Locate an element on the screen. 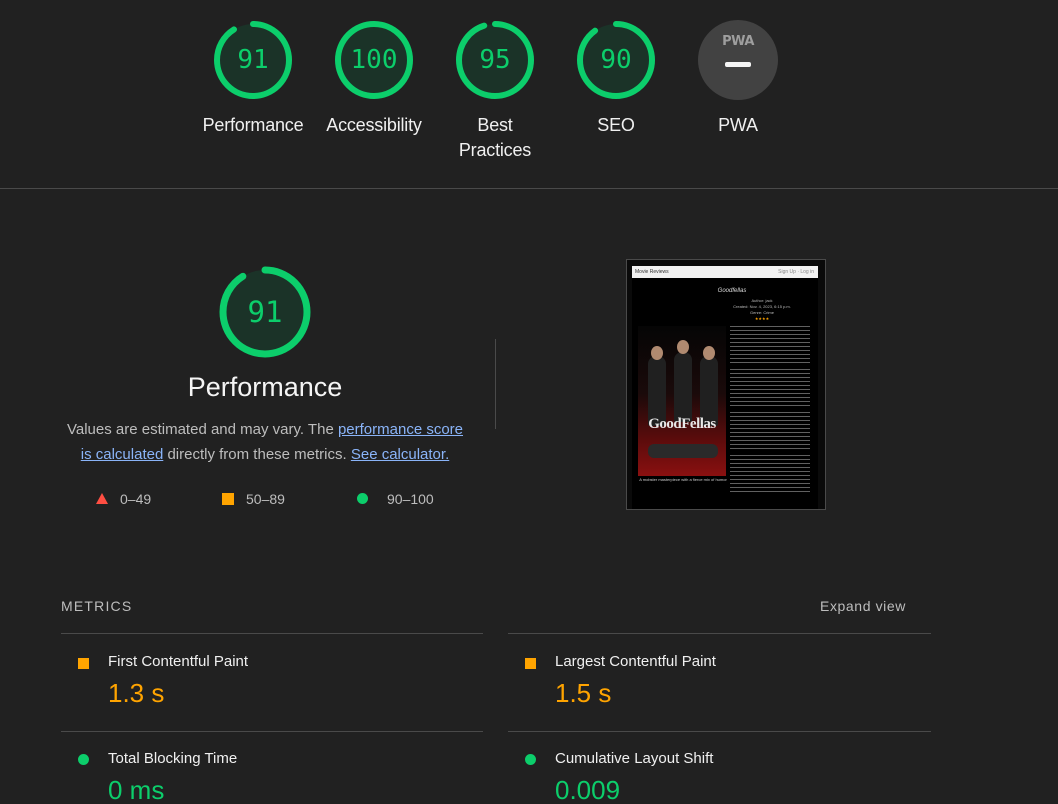  metric-largest-contentful-paint: Largest Contentful Paint 1.5 s is located at coordinates (718, 679).